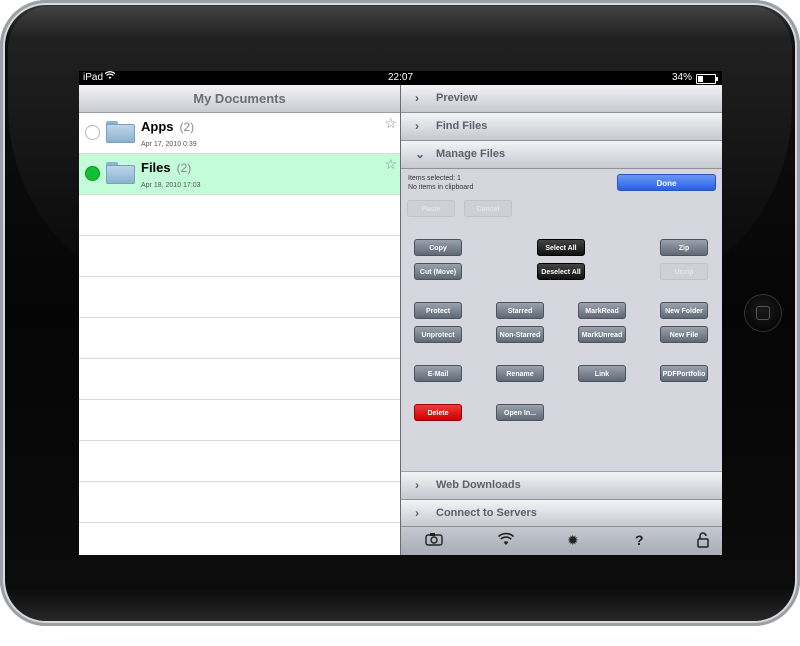  Describe the element at coordinates (561, 271) in the screenshot. I see `deselect-all-button: Deselect All` at that location.